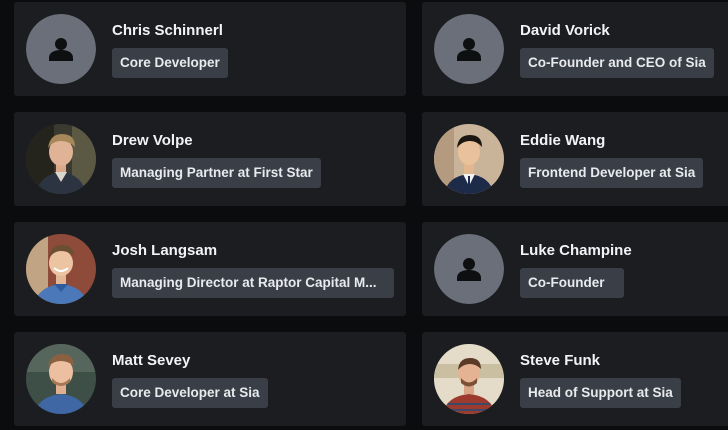  I want to click on member-name: Josh Langsam, so click(165, 250).